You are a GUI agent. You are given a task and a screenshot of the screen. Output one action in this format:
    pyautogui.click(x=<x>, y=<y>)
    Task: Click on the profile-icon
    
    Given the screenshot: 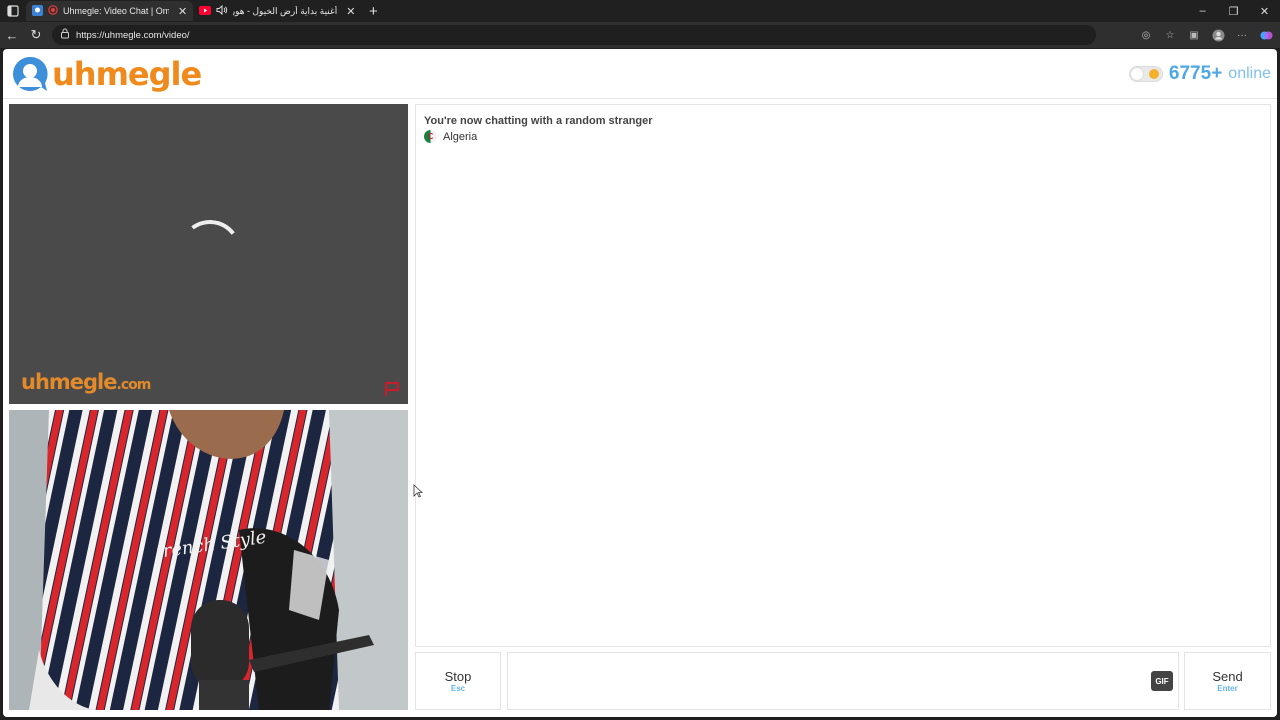 What is the action you would take?
    pyautogui.click(x=1218, y=35)
    